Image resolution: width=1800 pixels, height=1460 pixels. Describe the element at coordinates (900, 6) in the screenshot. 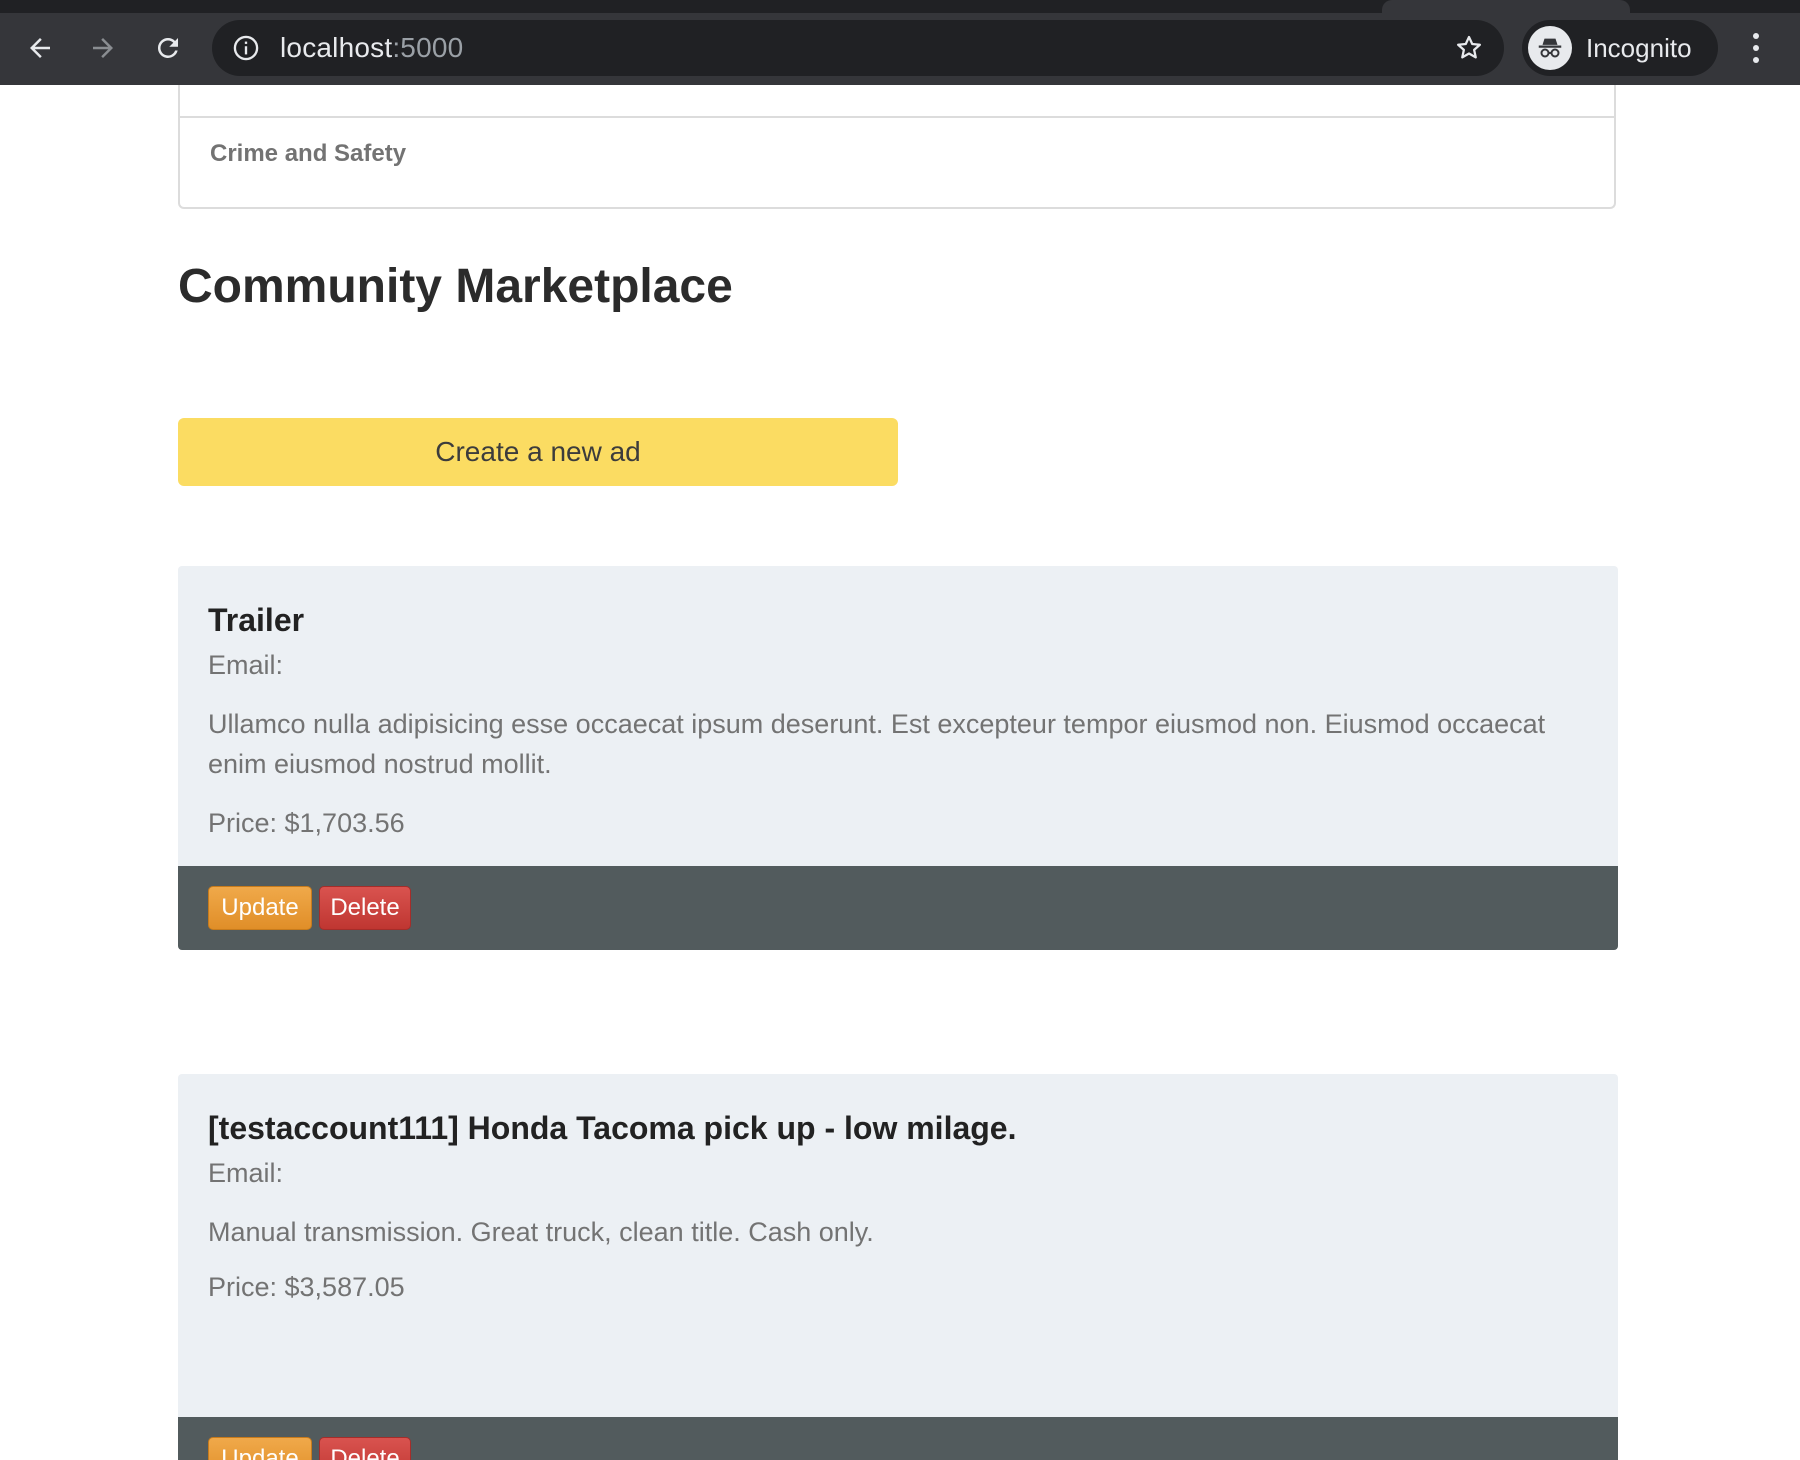

I see `tab-strip` at that location.